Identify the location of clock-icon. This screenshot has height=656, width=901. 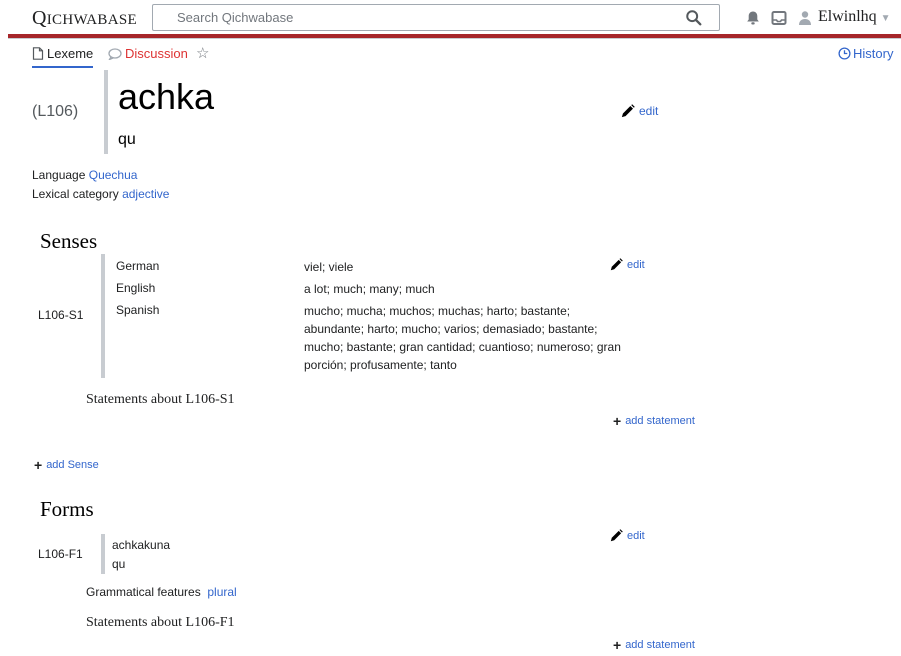
(844, 53).